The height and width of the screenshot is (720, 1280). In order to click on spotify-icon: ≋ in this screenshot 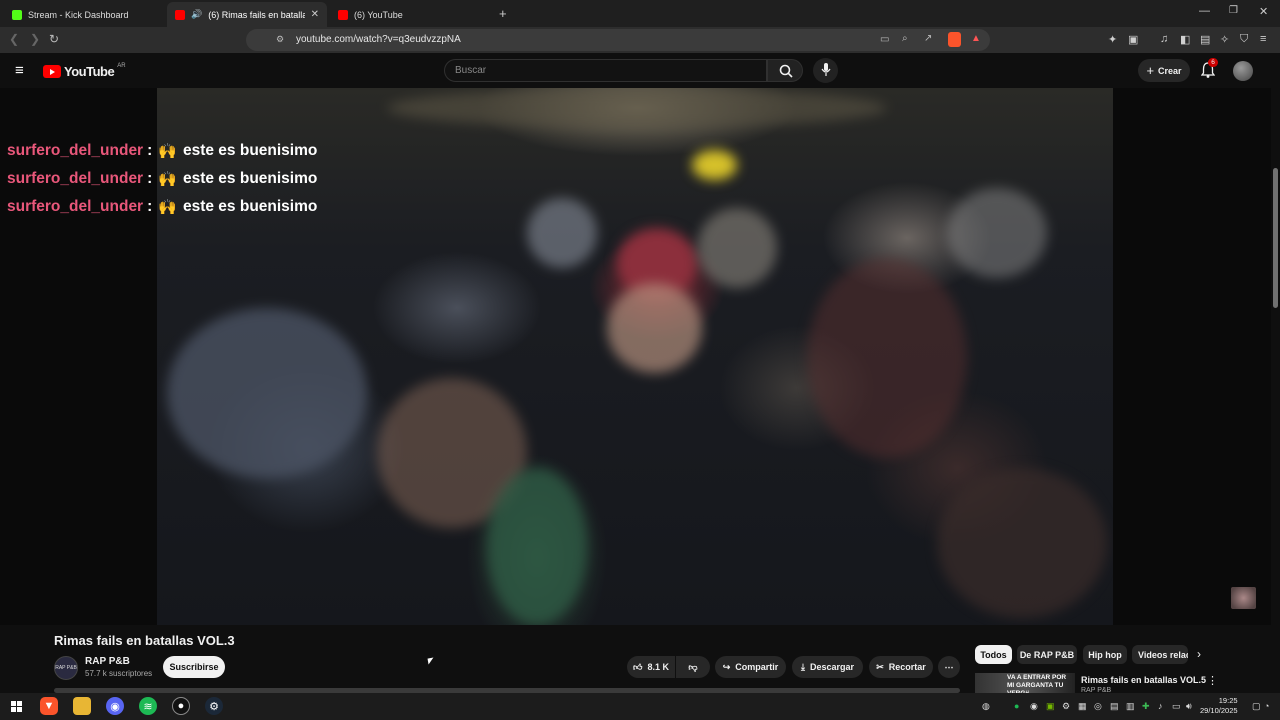, I will do `click(148, 706)`.